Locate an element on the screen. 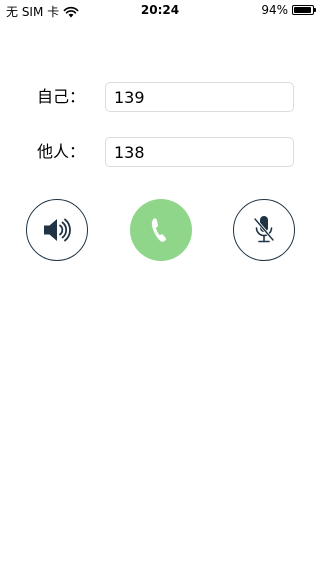  other-label: 他人： is located at coordinates (61, 151).